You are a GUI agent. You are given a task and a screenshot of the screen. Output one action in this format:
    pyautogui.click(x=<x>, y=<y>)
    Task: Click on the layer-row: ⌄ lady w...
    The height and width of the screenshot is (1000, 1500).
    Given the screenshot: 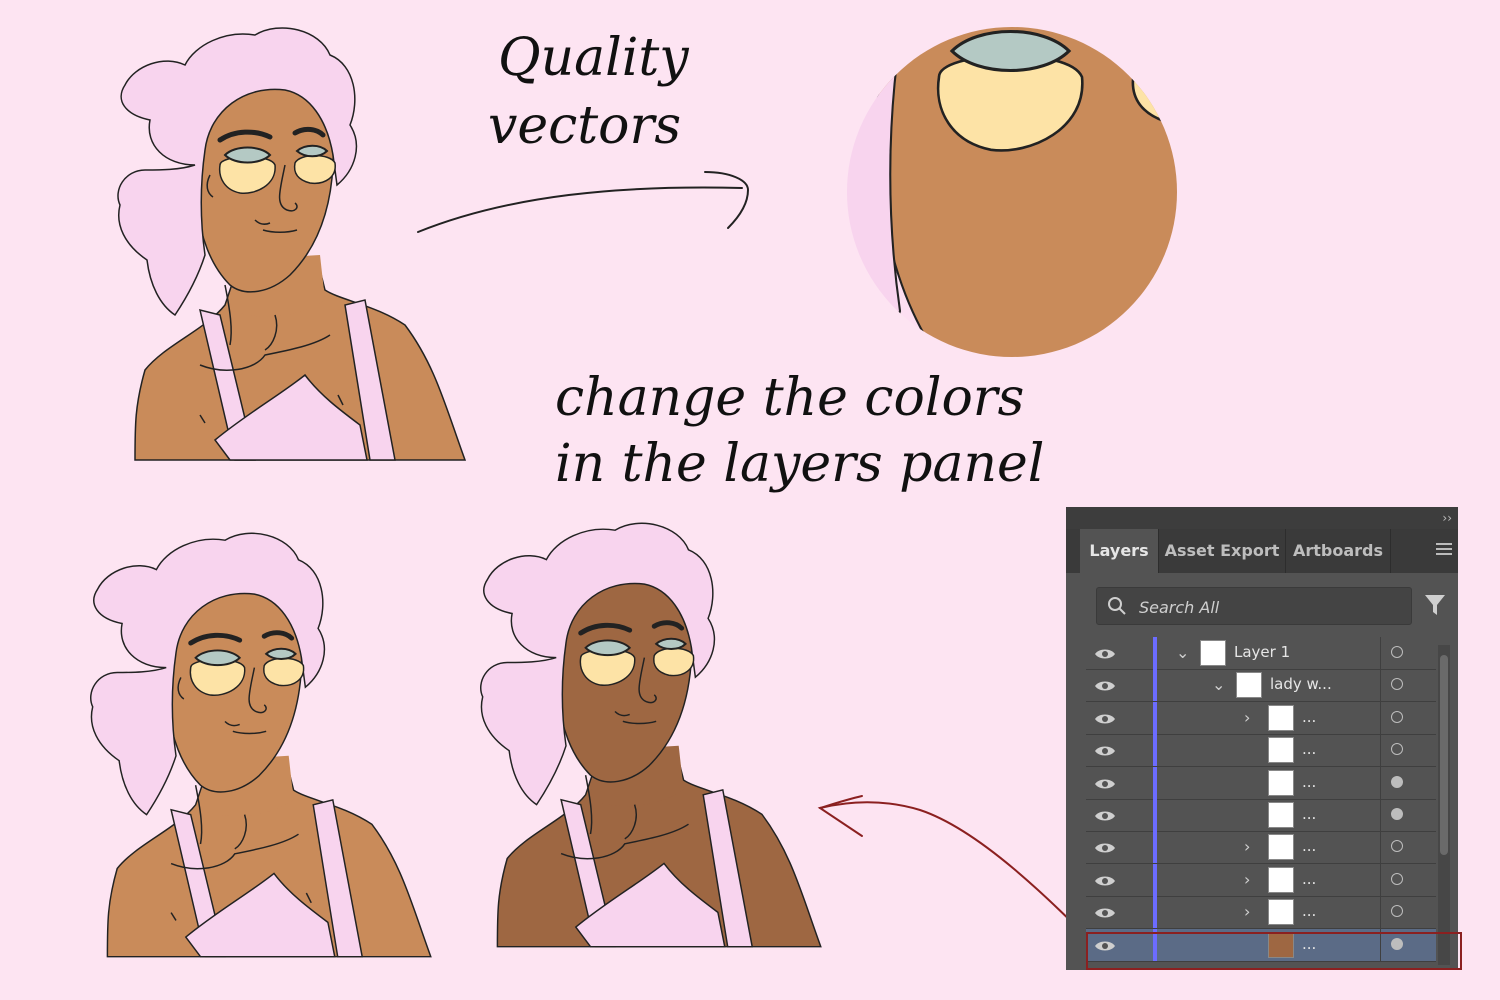 What is the action you would take?
    pyautogui.click(x=1261, y=686)
    